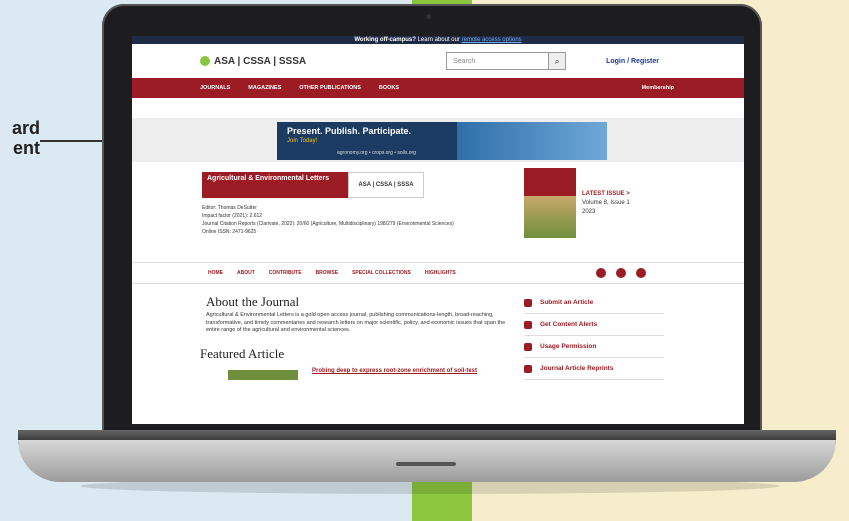 This screenshot has width=849, height=521. What do you see at coordinates (427, 461) in the screenshot?
I see `laptop-base` at bounding box center [427, 461].